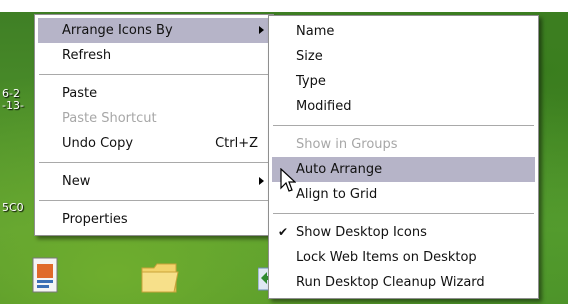  I want to click on menu-item-label: Paste Shortcut, so click(109, 118).